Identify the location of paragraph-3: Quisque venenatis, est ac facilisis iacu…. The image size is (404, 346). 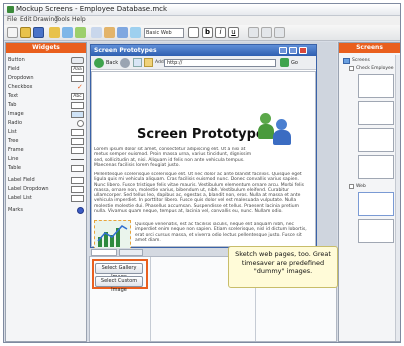
(221, 232).